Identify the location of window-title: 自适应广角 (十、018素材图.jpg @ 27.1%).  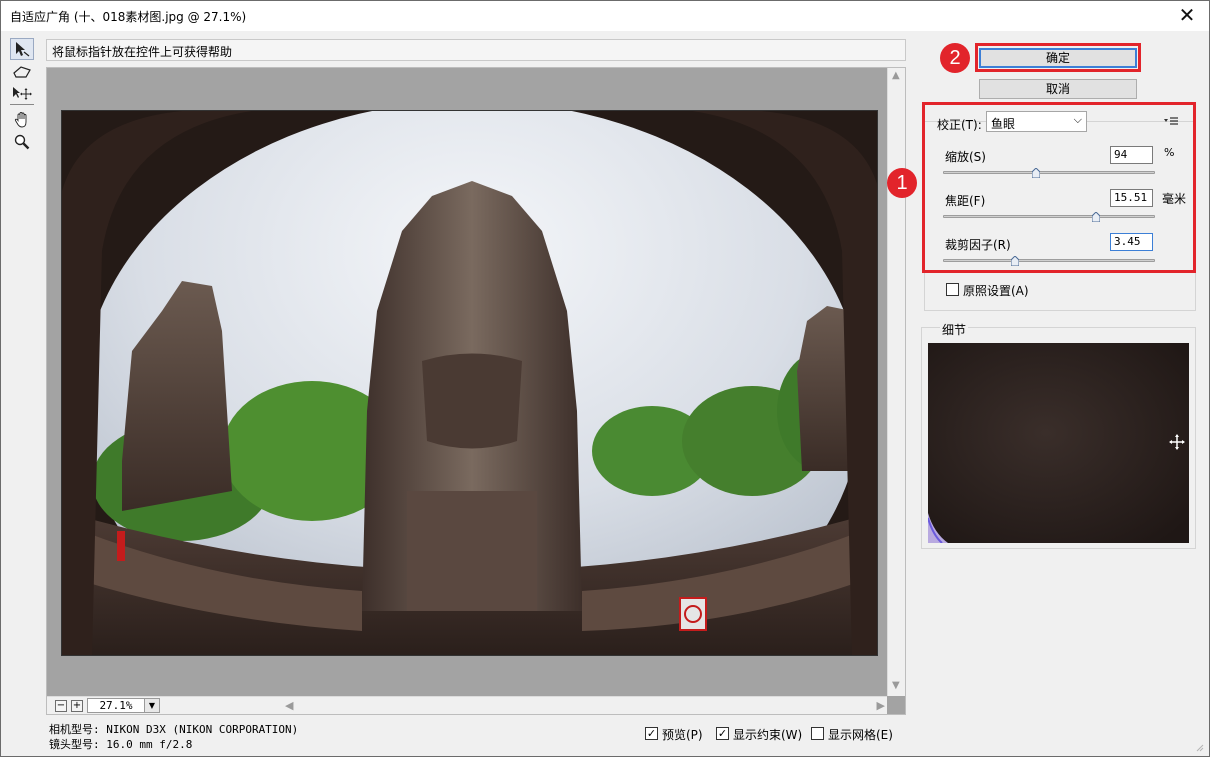
(128, 17).